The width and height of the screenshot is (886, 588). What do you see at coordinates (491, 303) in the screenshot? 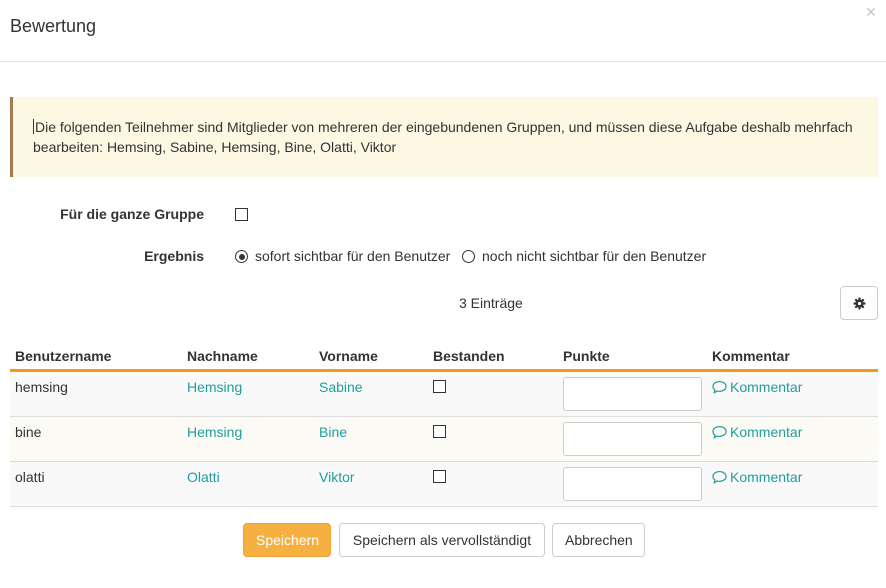
I see `entries-count: 3 Einträge` at bounding box center [491, 303].